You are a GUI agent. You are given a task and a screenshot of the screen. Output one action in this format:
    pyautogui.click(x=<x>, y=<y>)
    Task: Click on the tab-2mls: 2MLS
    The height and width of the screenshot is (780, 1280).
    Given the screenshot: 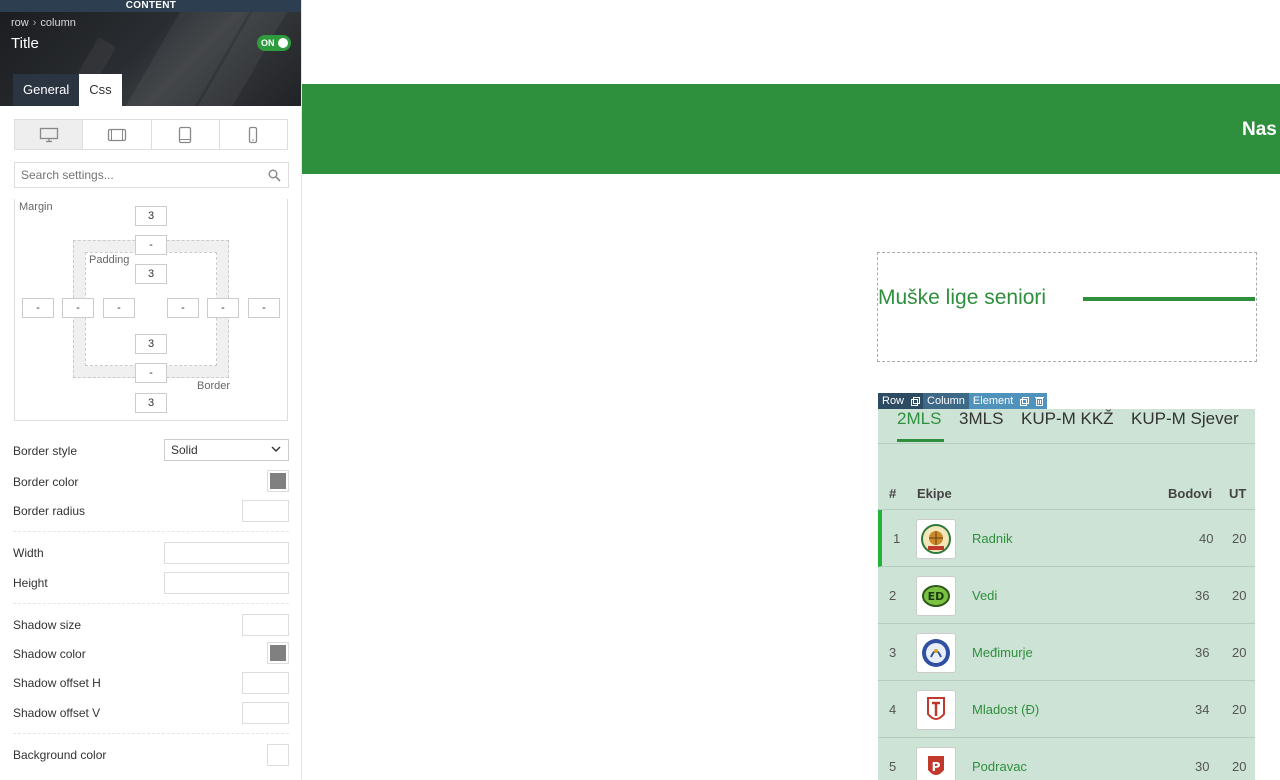 What is the action you would take?
    pyautogui.click(x=921, y=425)
    